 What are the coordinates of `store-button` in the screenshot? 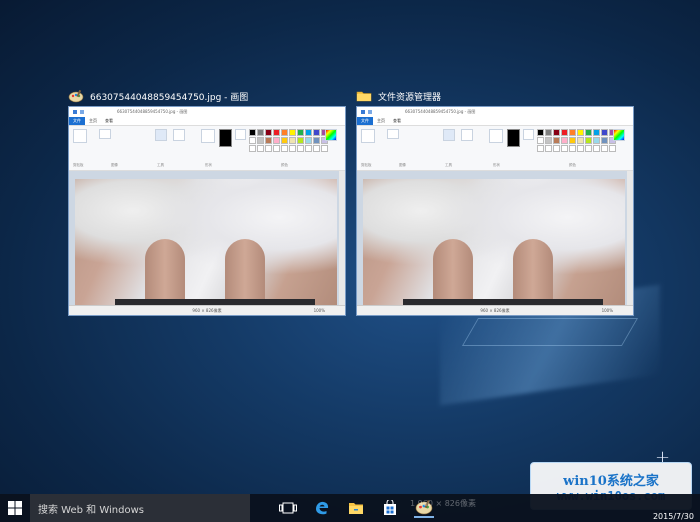 It's located at (390, 508).